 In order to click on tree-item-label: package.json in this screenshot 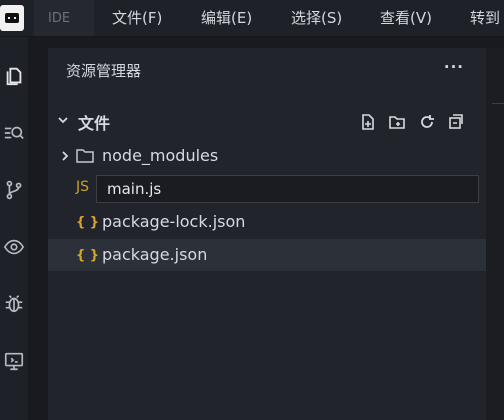, I will do `click(155, 254)`.